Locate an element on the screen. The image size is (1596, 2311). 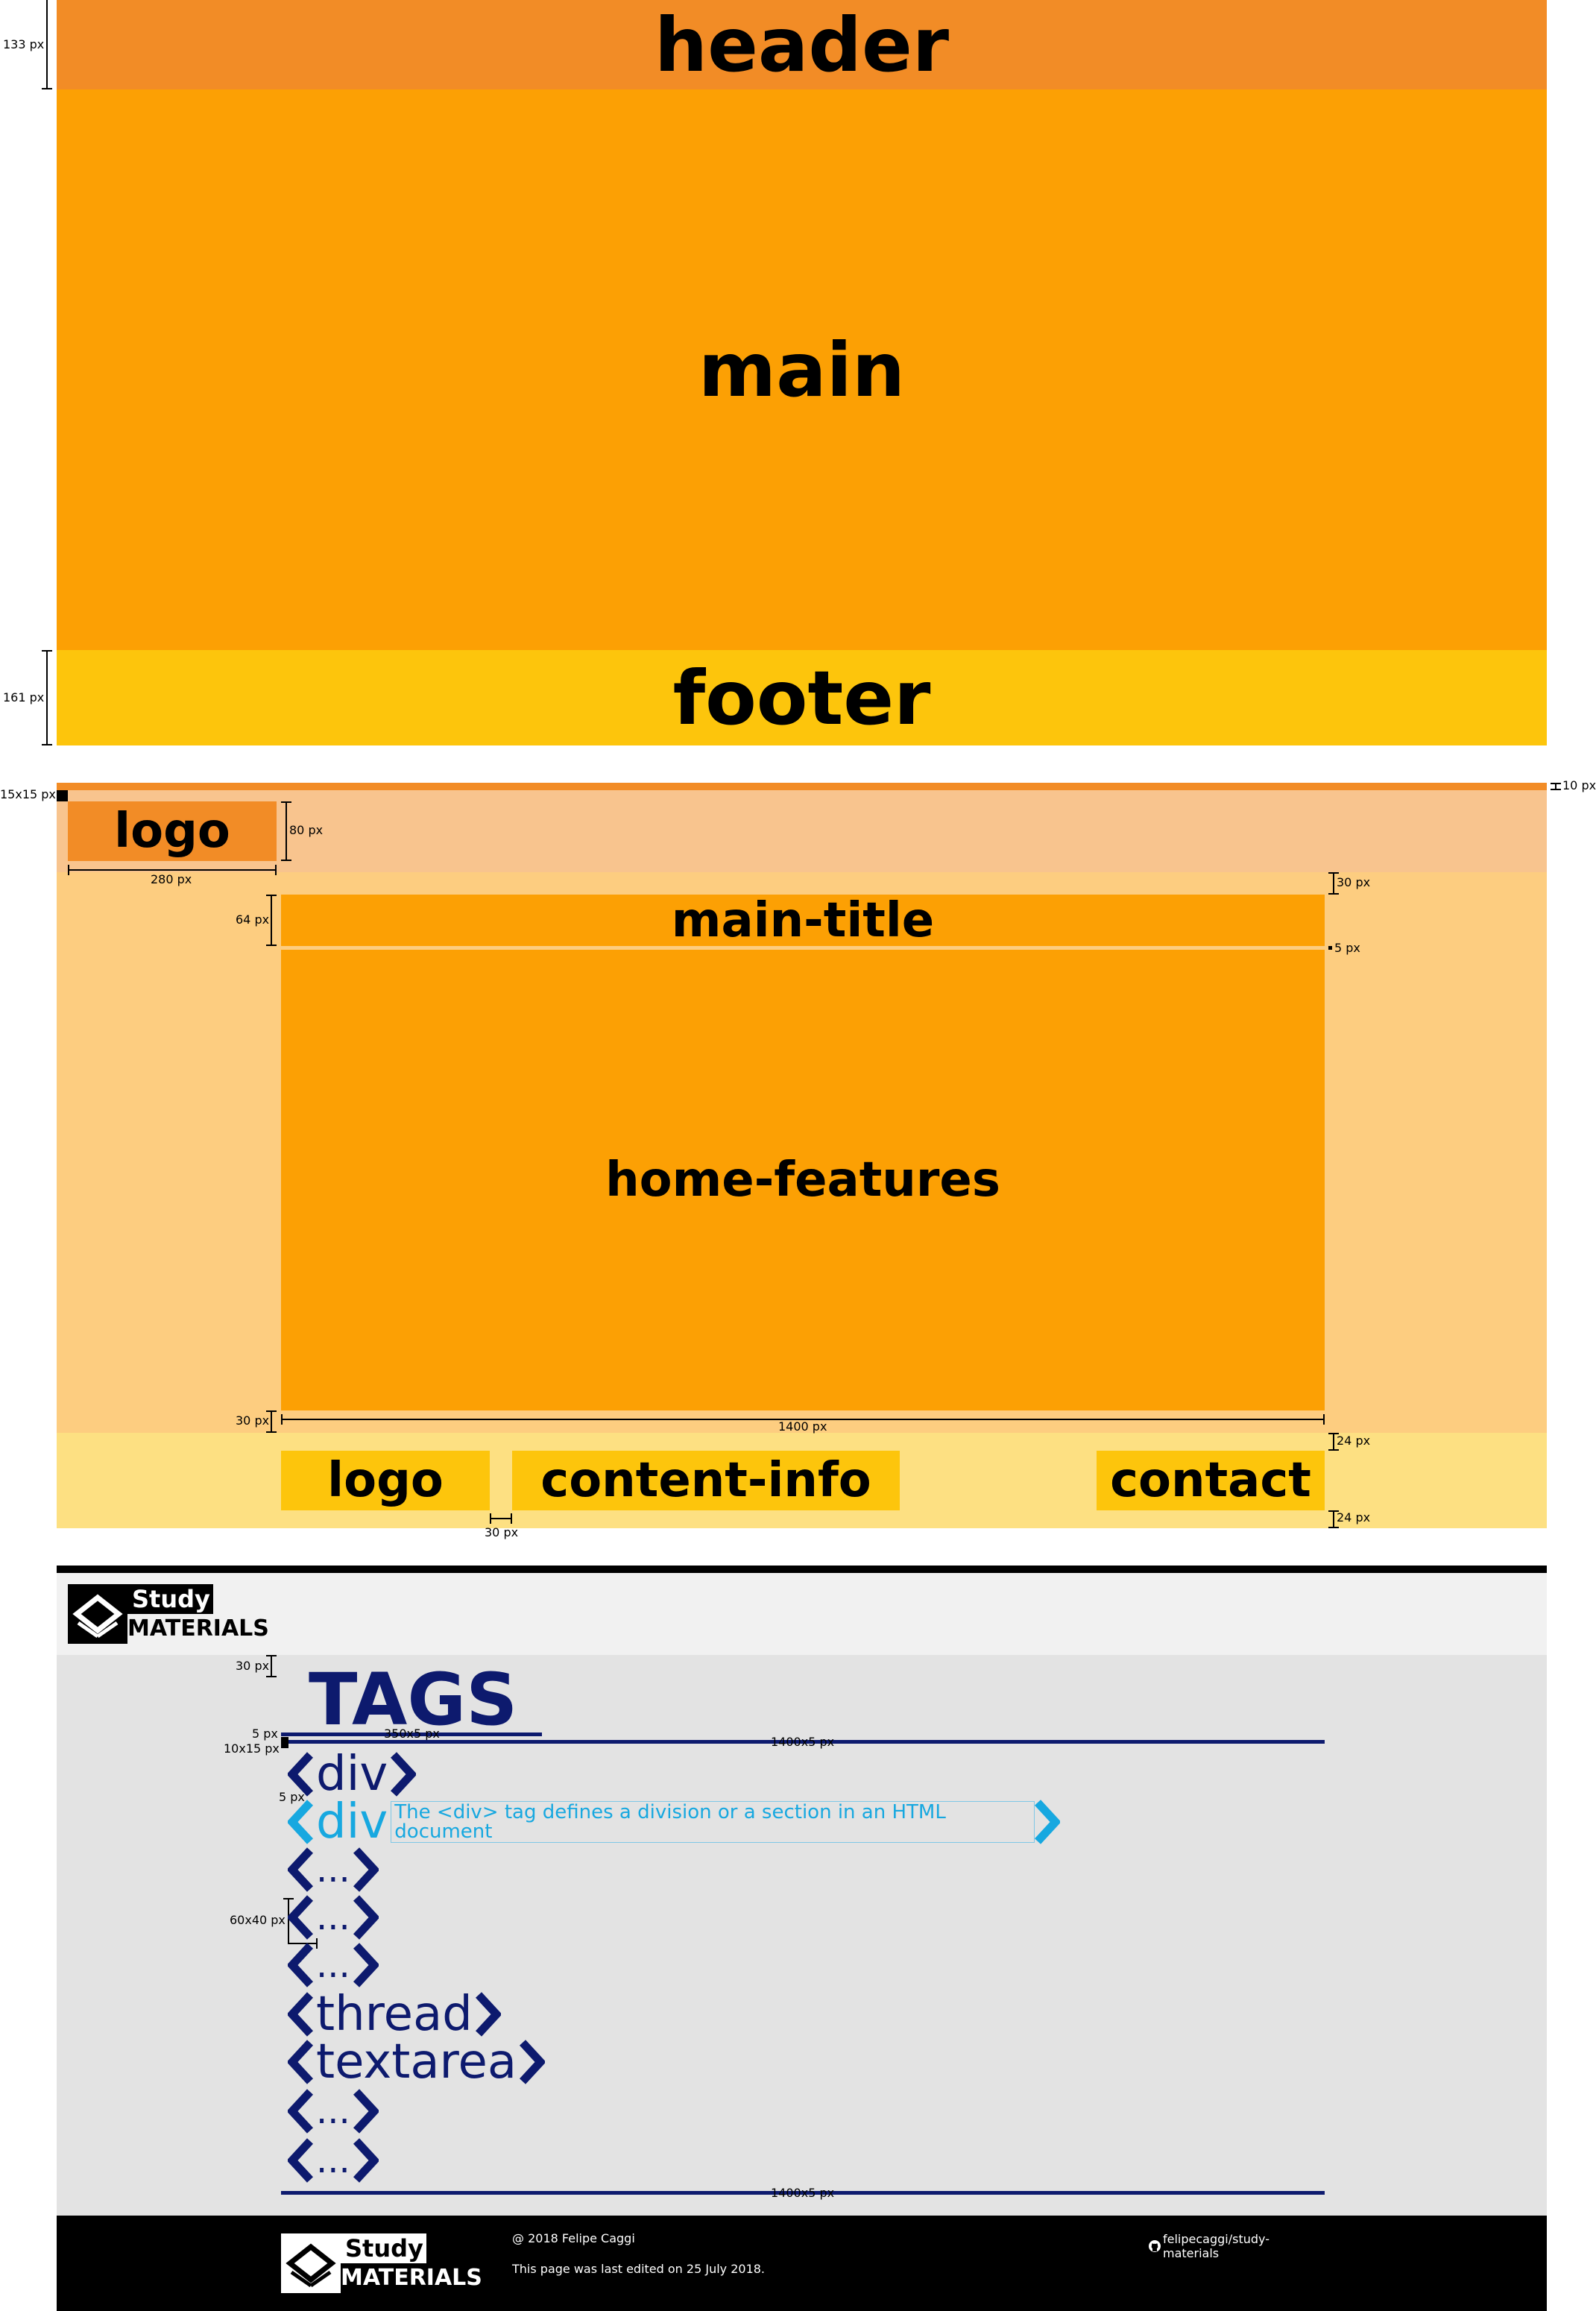
footer-bottom-pad-line is located at coordinates (1333, 1519).